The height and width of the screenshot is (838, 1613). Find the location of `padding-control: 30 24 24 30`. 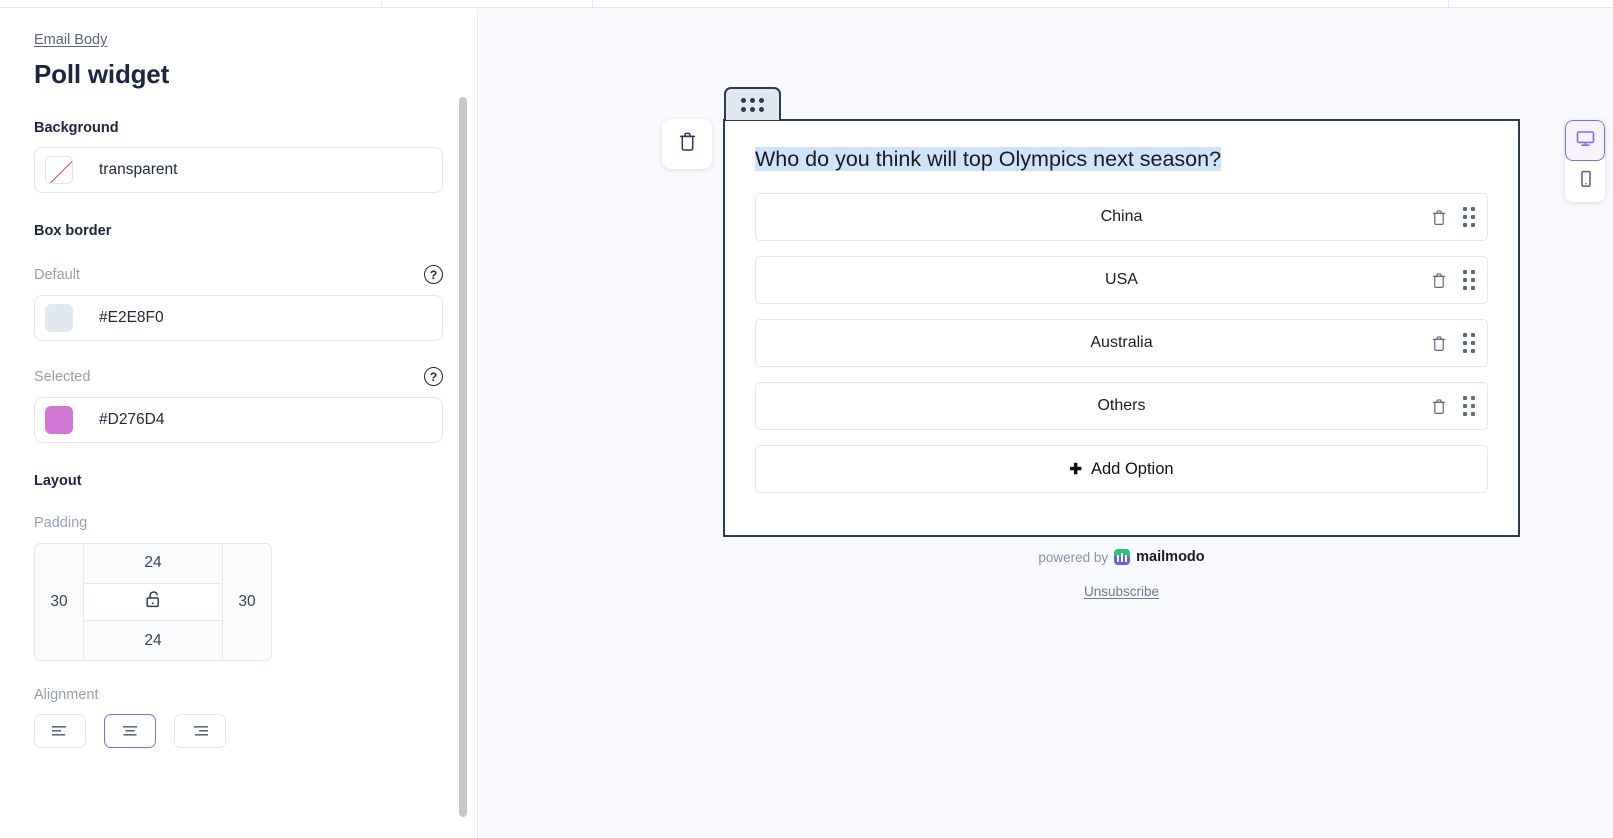

padding-control: 30 24 24 30 is located at coordinates (153, 602).